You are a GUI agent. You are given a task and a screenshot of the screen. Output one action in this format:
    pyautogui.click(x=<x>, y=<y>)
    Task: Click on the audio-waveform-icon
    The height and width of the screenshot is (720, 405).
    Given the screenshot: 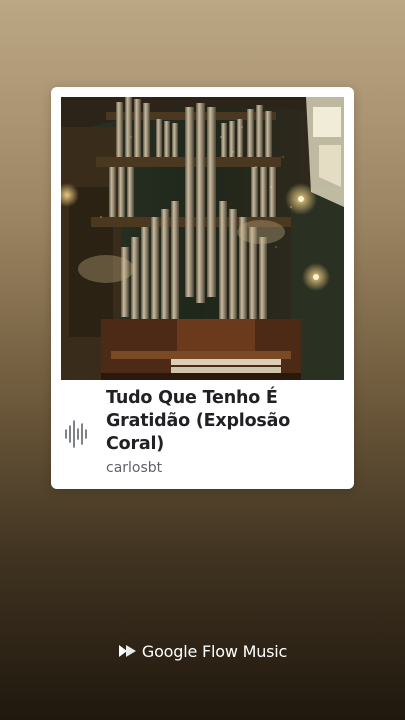 What is the action you would take?
    pyautogui.click(x=77, y=434)
    